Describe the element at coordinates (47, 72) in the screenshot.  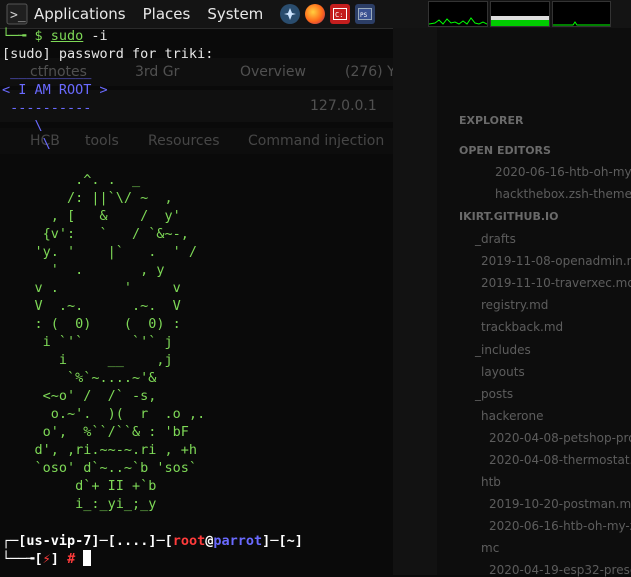
I see `cowsay-banner-line: __________` at that location.